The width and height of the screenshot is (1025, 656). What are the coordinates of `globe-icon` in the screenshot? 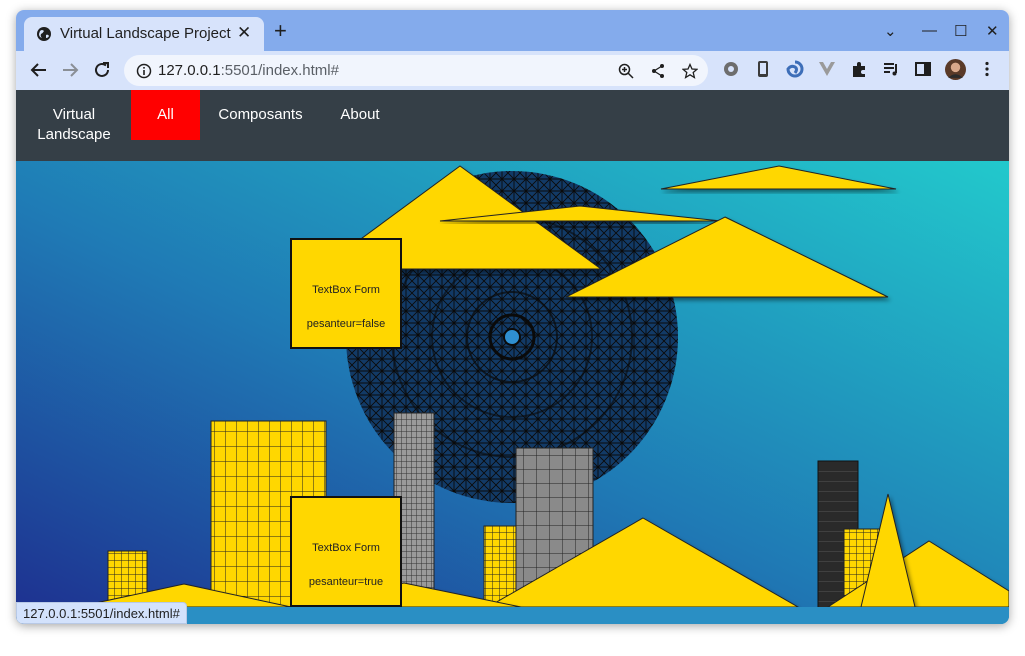 It's located at (44, 34).